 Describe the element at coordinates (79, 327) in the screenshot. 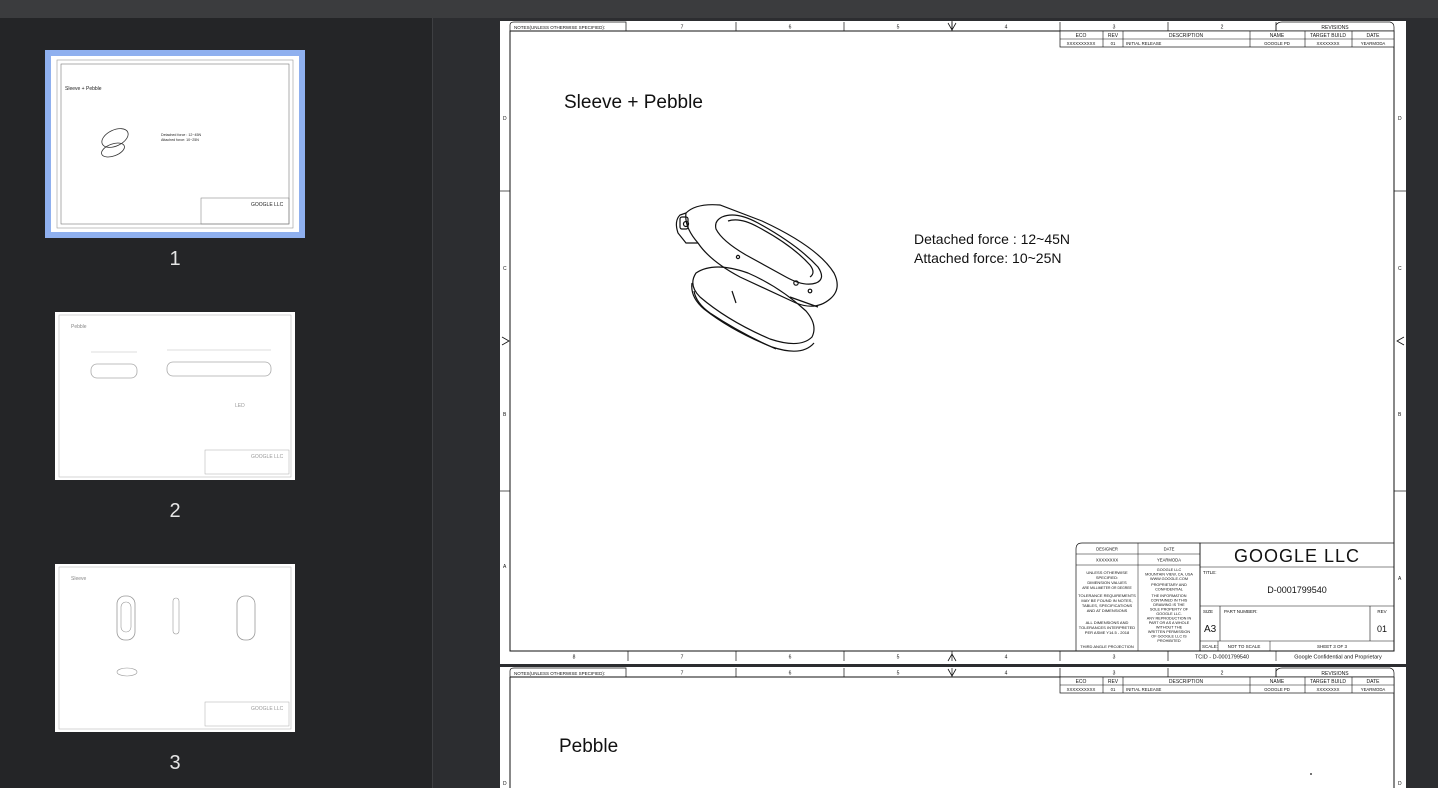

I see `thumb2-title: Pebble` at that location.